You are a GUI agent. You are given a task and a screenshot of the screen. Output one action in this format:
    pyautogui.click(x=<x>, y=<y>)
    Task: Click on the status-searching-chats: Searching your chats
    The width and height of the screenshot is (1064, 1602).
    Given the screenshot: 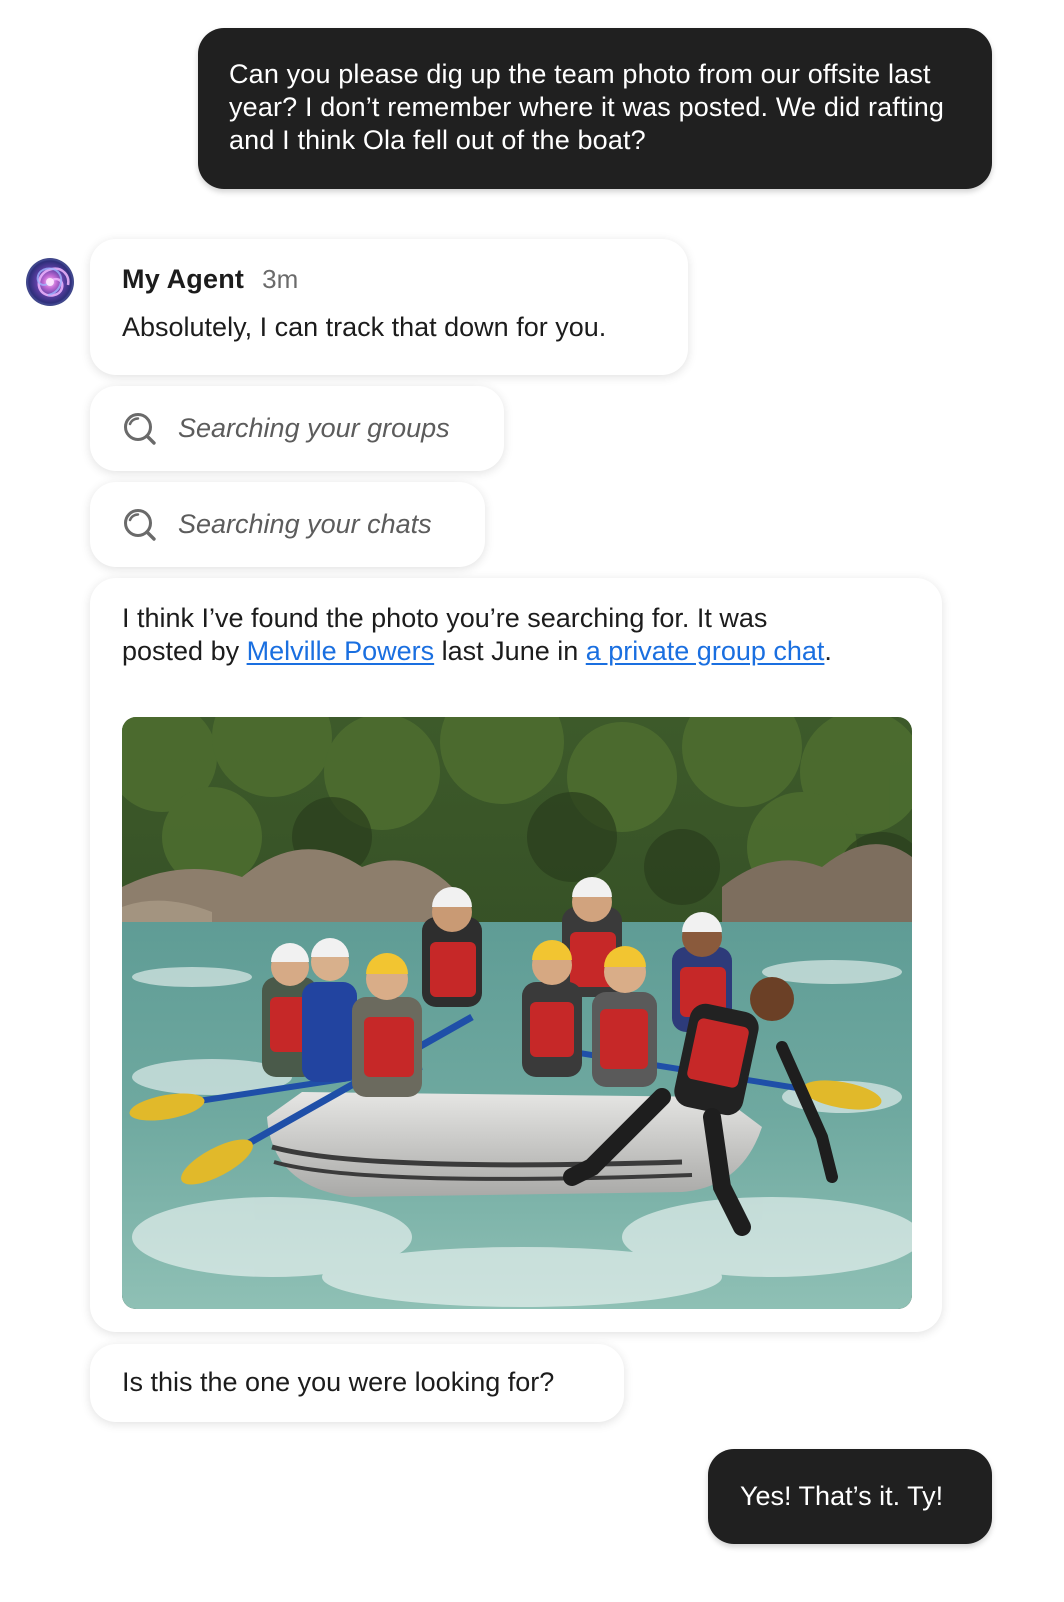 What is the action you would take?
    pyautogui.click(x=287, y=524)
    